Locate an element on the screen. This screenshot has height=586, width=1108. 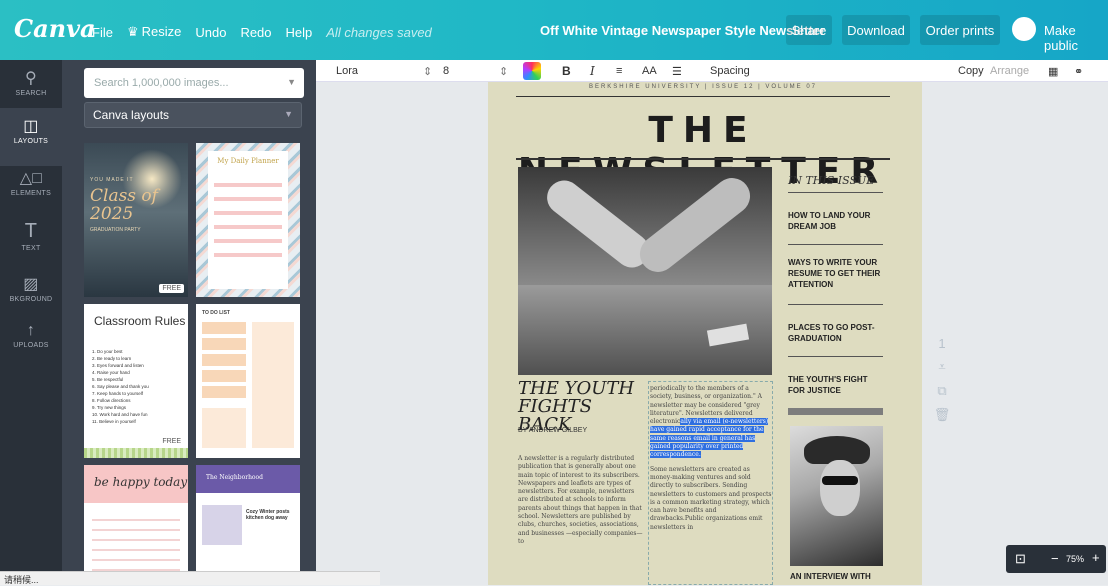
layouts-select-value: Canva layouts is located at coordinates (131, 115).